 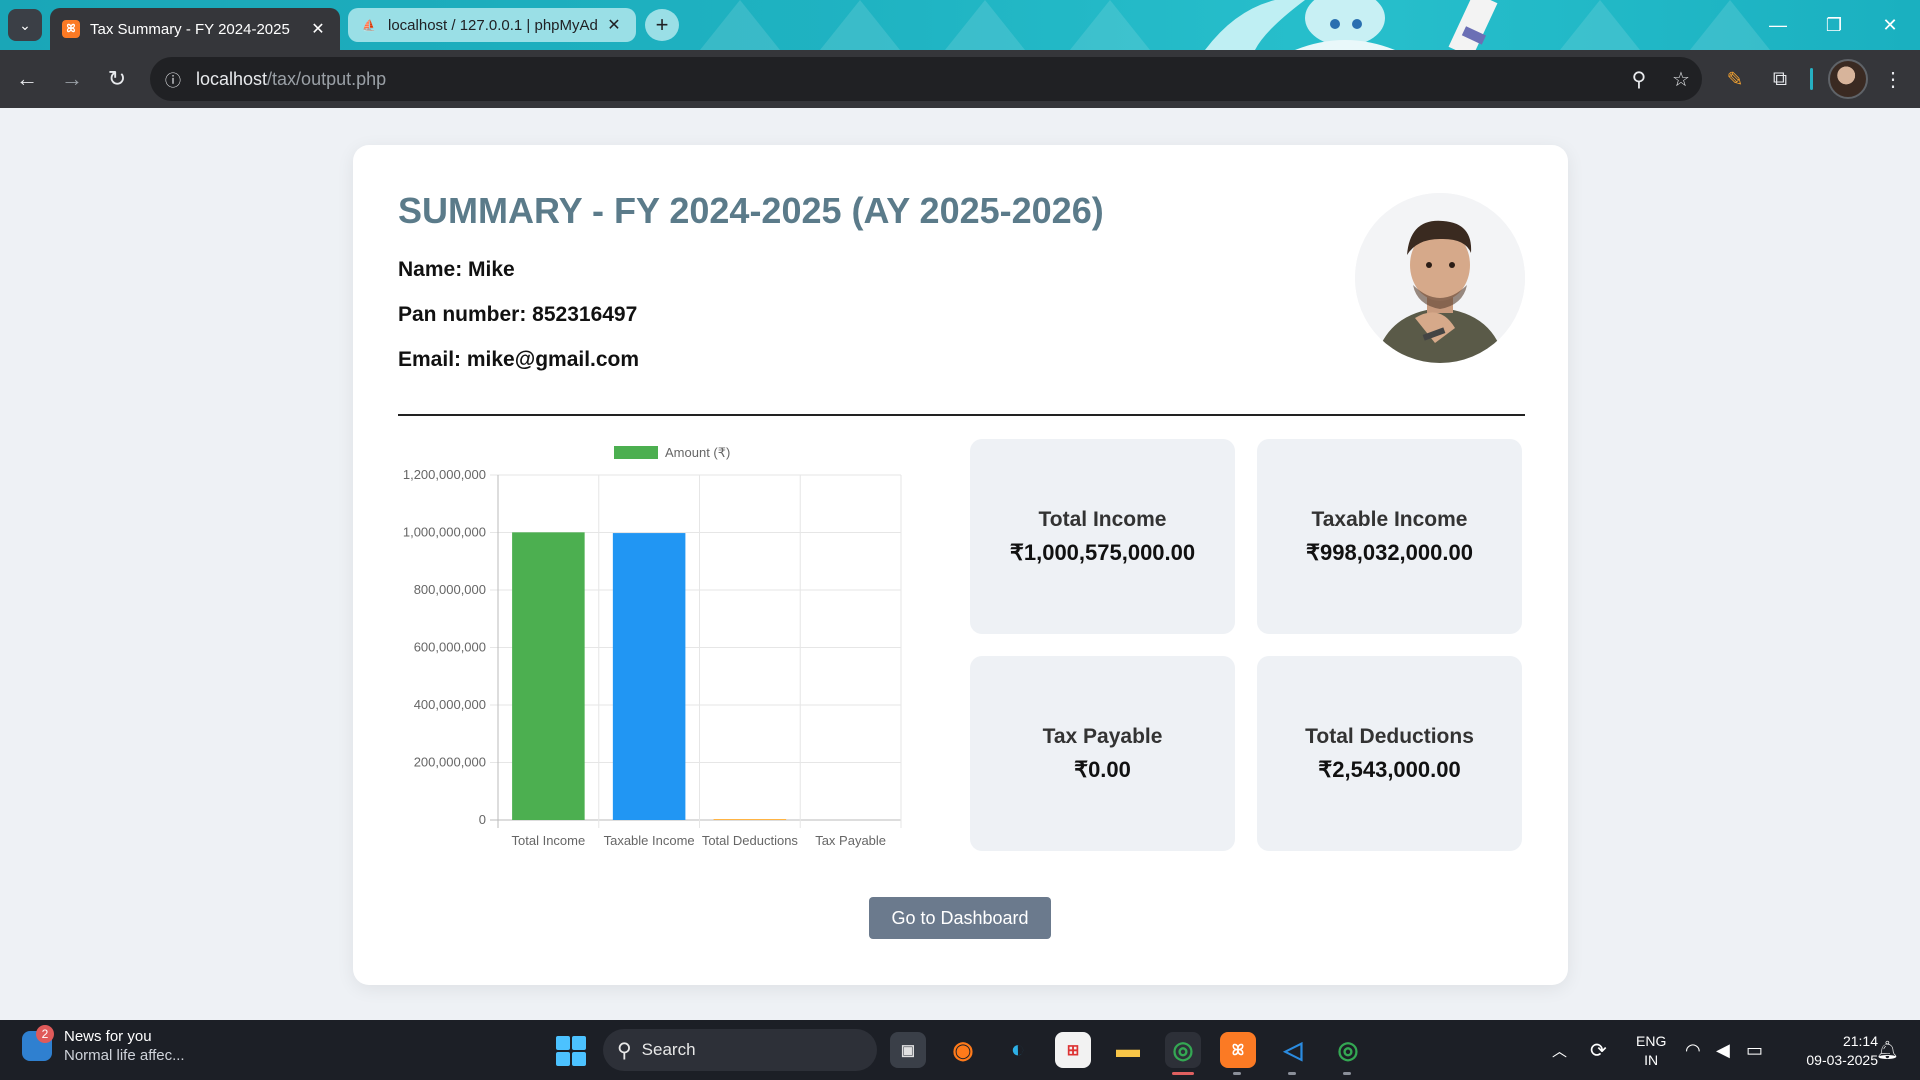 I want to click on language-indicator: ENG IN, so click(x=1651, y=1051).